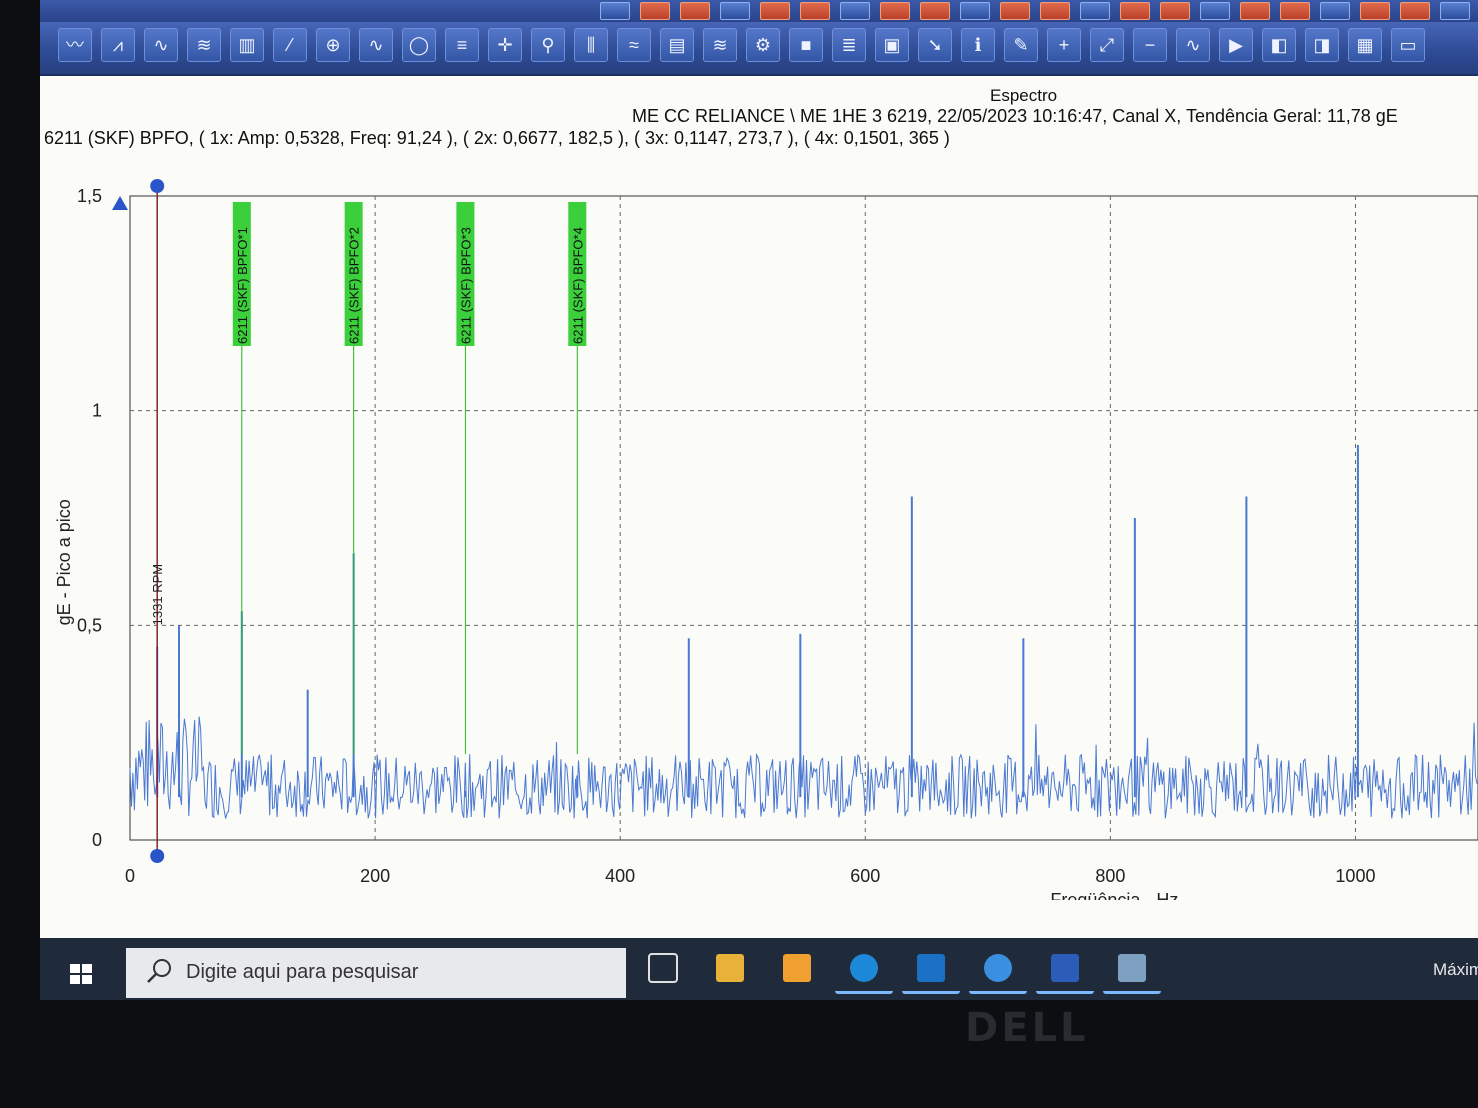 The image size is (1478, 1108). I want to click on export-icon: ➘, so click(935, 45).